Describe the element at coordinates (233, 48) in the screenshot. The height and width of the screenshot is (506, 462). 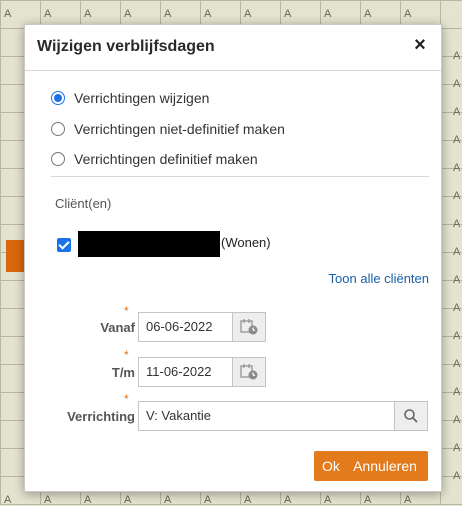
I see `dialog-titlebar: Wijzigen verblijfsdagen ×` at that location.